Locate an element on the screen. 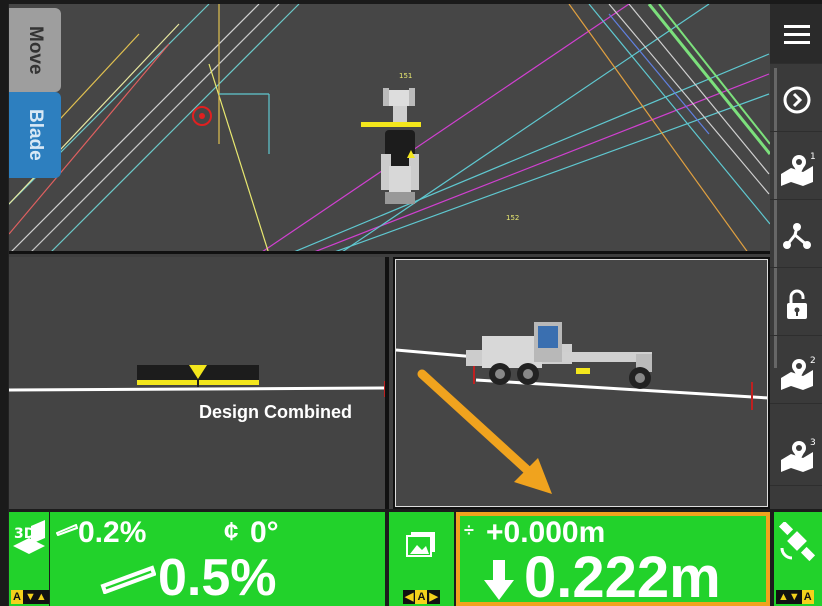 Image resolution: width=822 pixels, height=606 pixels. blade-large-icon is located at coordinates (128, 579).